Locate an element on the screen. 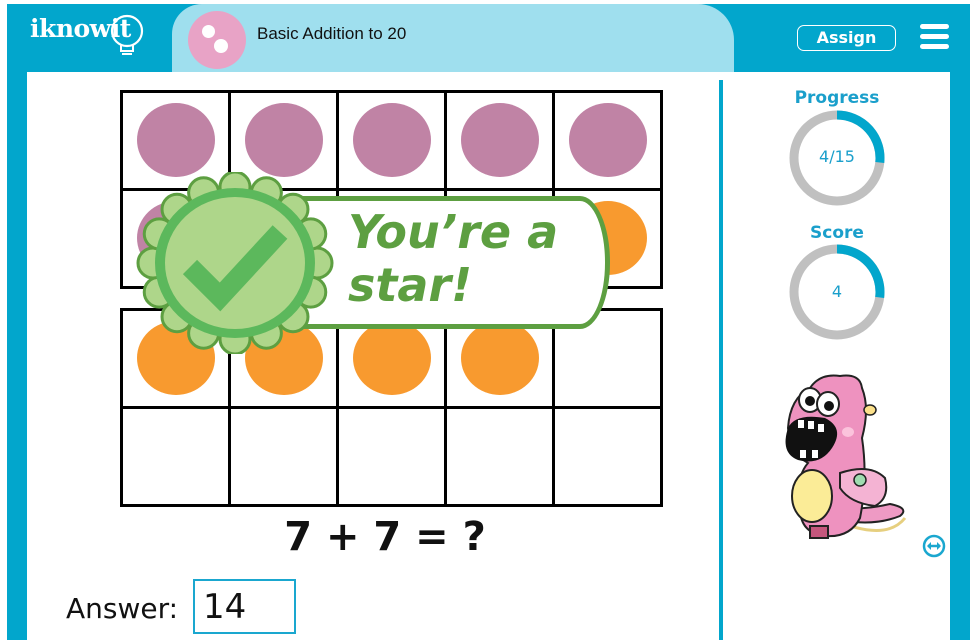  topic-title: Basic Addition to 20 is located at coordinates (332, 33).